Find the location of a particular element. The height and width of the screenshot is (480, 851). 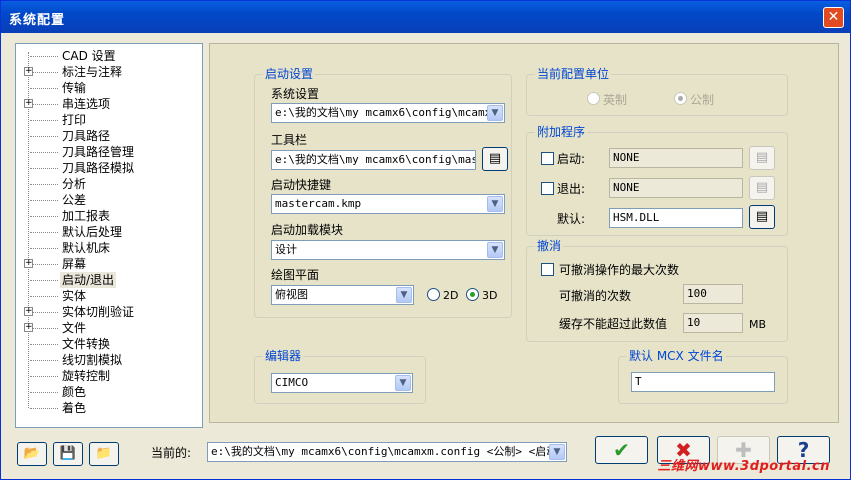

radio-3d is located at coordinates (472, 294).